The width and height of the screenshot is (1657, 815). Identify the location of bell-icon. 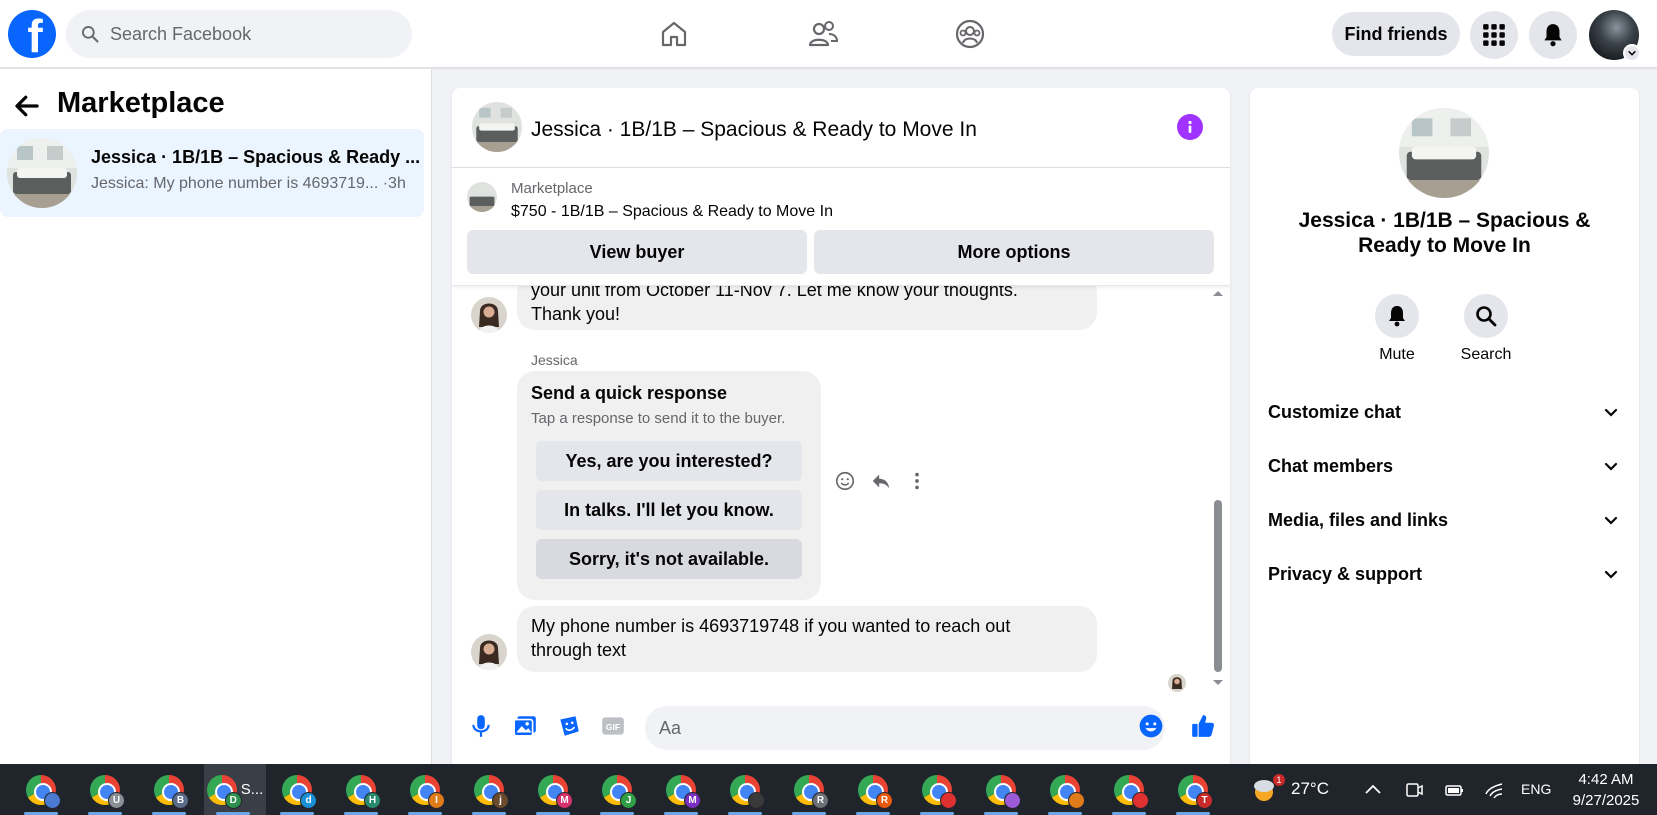
(1553, 35).